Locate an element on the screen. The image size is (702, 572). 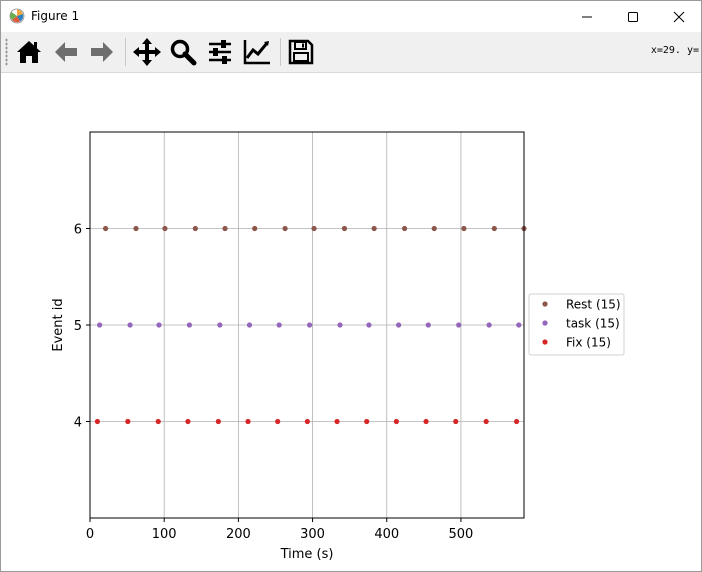
x-tick-label: 100 is located at coordinates (164, 534).